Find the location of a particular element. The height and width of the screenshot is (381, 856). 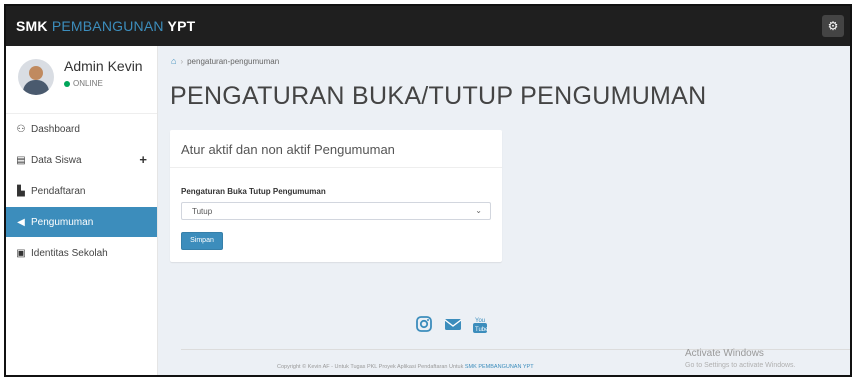

database-icon: ▤ is located at coordinates (21, 160).